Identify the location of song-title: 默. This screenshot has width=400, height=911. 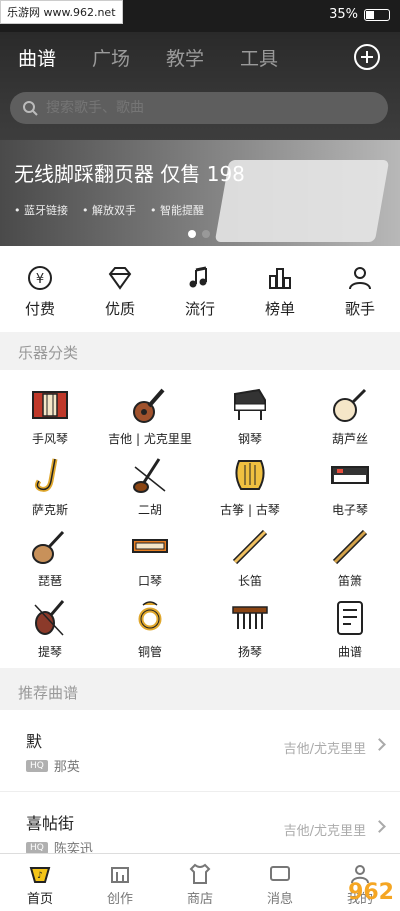
(34, 741).